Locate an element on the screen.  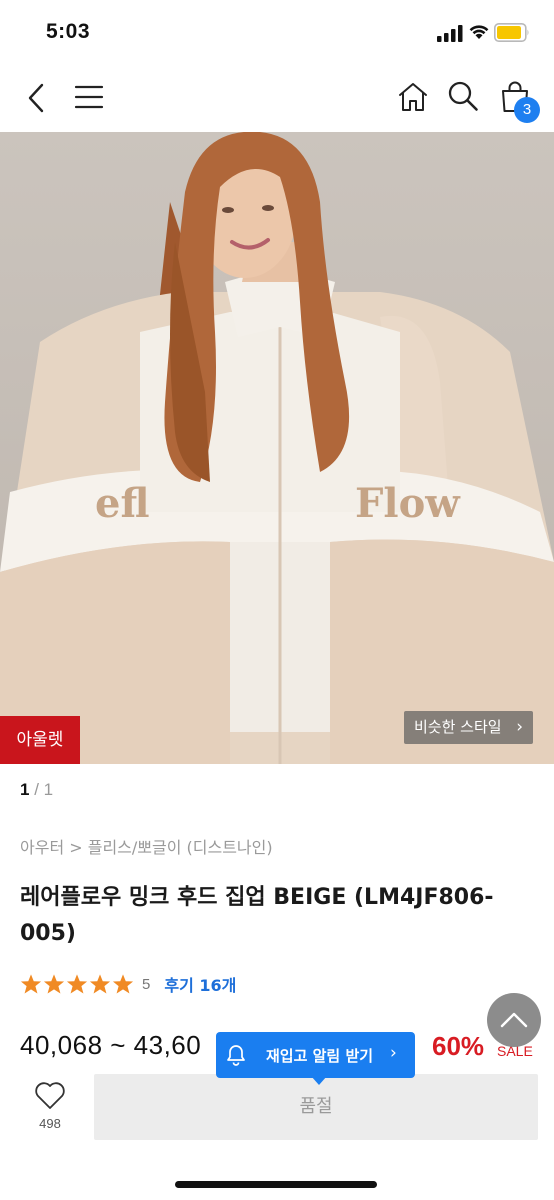
wifi-icon is located at coordinates (479, 32).